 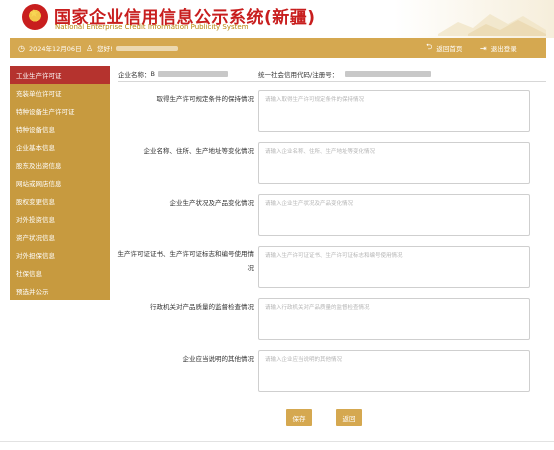 I want to click on sidebar-item-guarantee: 对外担保信息, so click(x=60, y=255).